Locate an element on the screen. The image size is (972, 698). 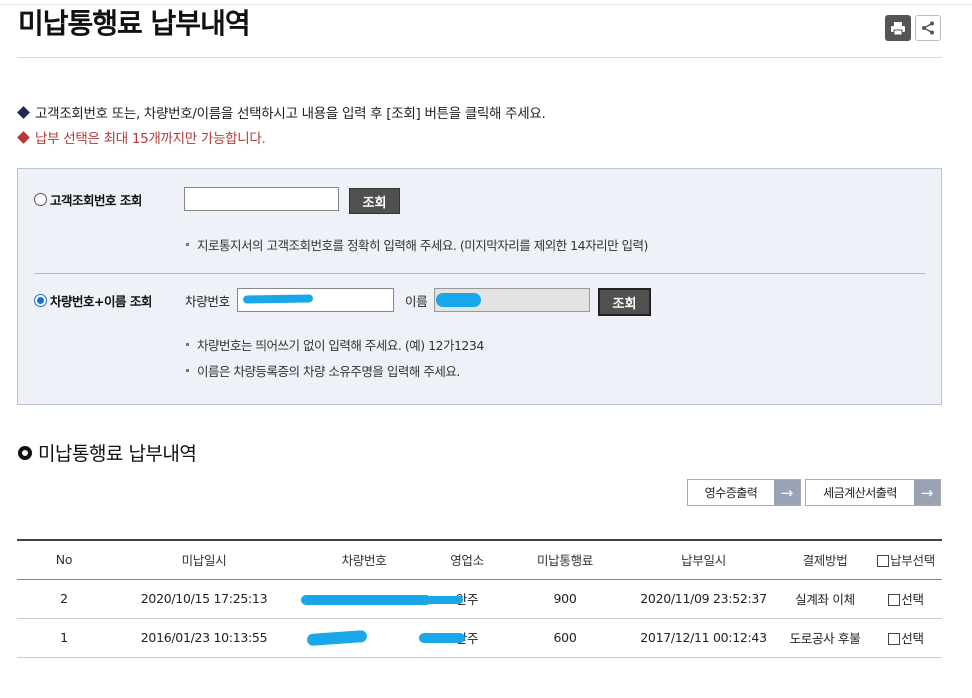
customer-number-input is located at coordinates (261, 199).